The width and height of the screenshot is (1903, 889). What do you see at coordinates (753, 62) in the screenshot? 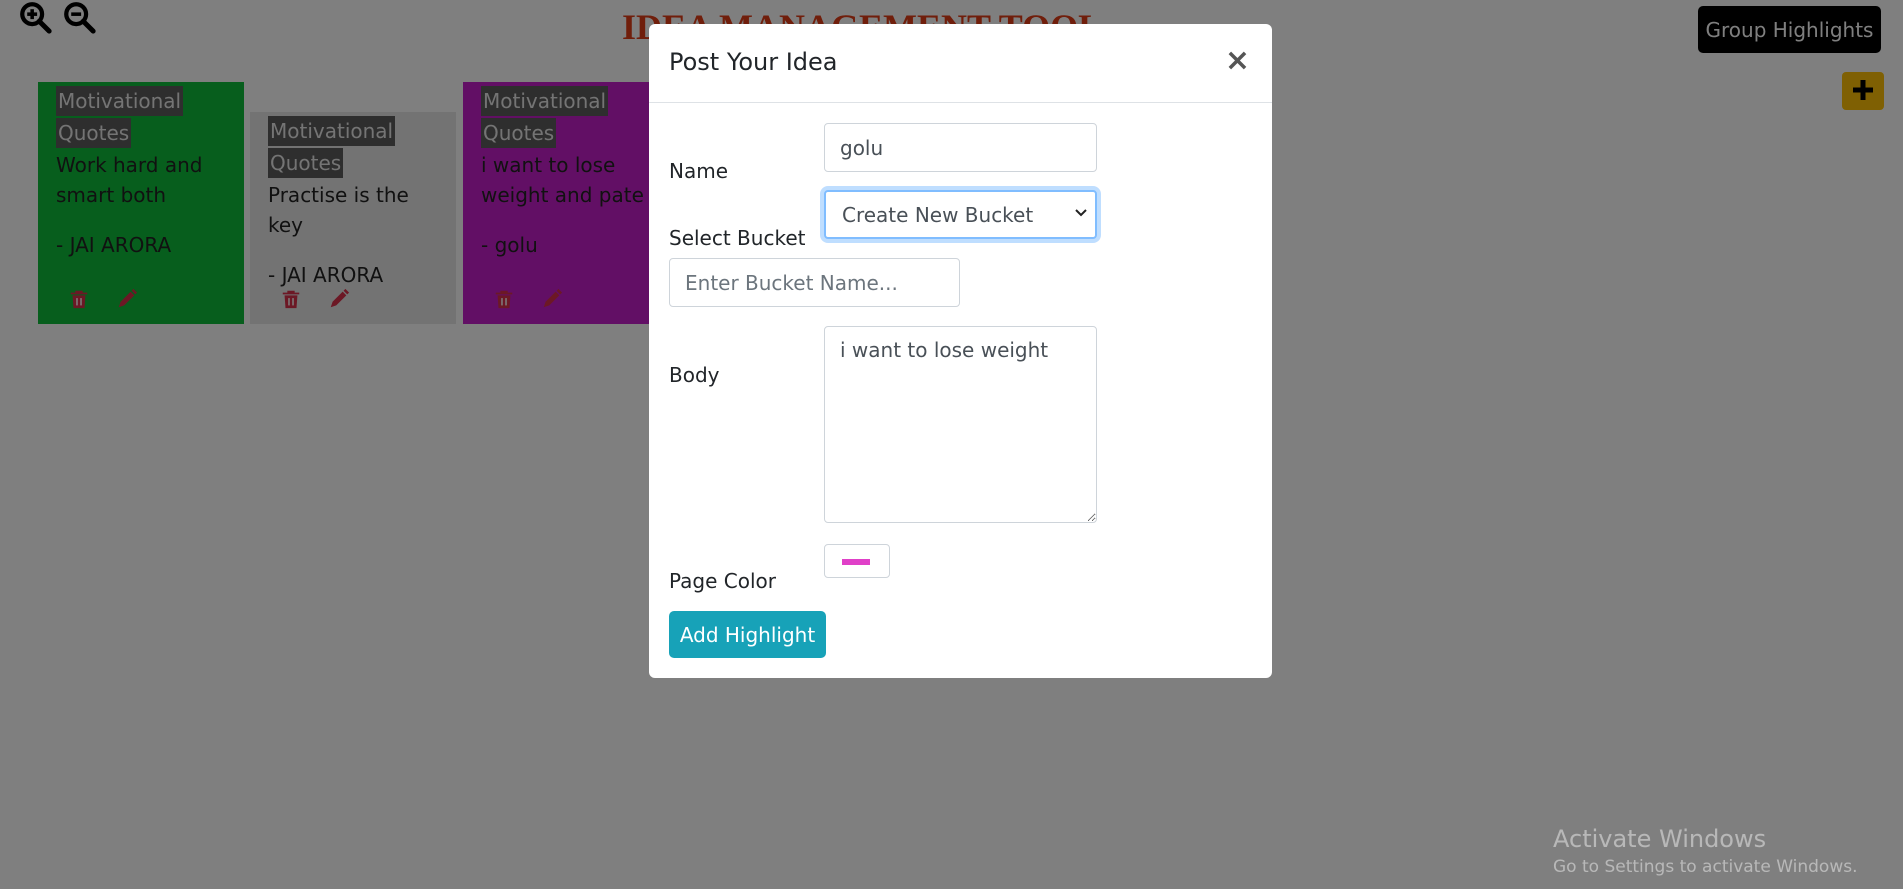
I see `modal-title: Post Your Idea` at bounding box center [753, 62].